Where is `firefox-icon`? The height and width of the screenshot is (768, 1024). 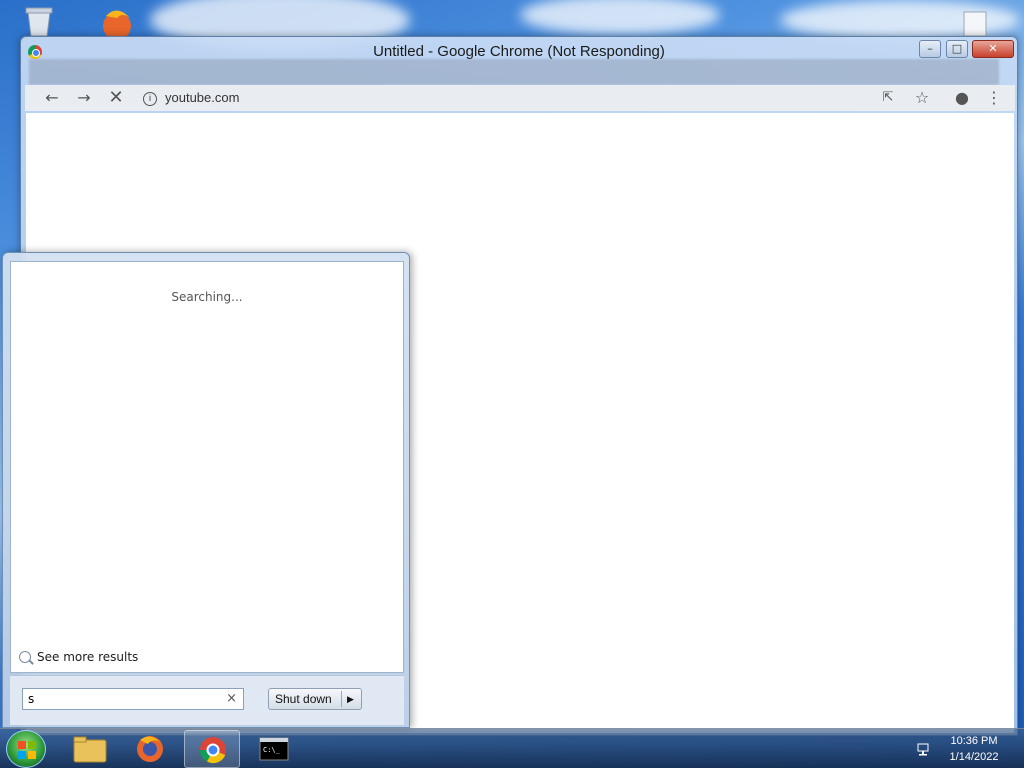 firefox-icon is located at coordinates (150, 749).